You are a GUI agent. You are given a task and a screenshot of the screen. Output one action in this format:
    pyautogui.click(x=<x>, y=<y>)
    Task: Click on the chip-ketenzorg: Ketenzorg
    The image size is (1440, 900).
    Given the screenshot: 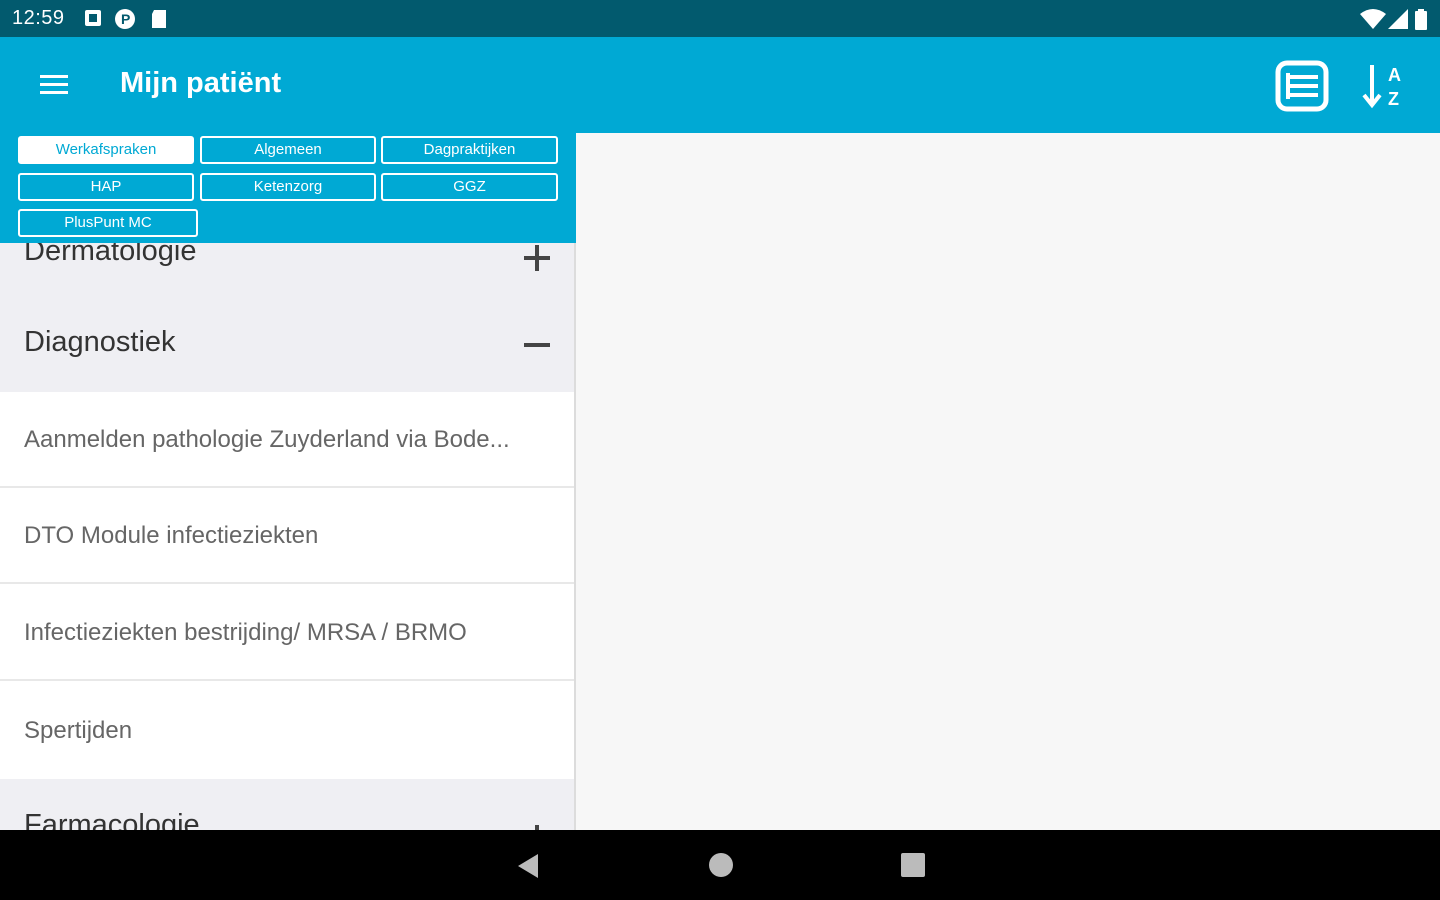 What is the action you would take?
    pyautogui.click(x=288, y=187)
    